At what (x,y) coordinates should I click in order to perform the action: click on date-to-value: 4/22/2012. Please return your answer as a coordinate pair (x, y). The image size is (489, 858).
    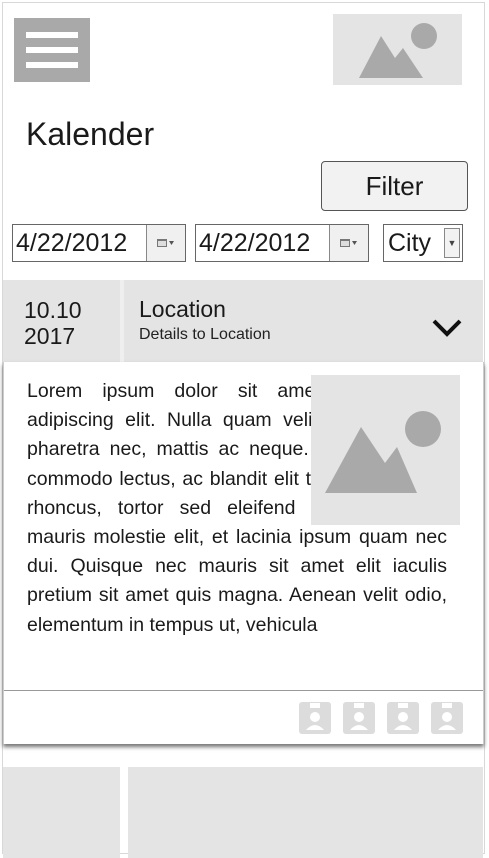
    Looking at the image, I should click on (255, 243).